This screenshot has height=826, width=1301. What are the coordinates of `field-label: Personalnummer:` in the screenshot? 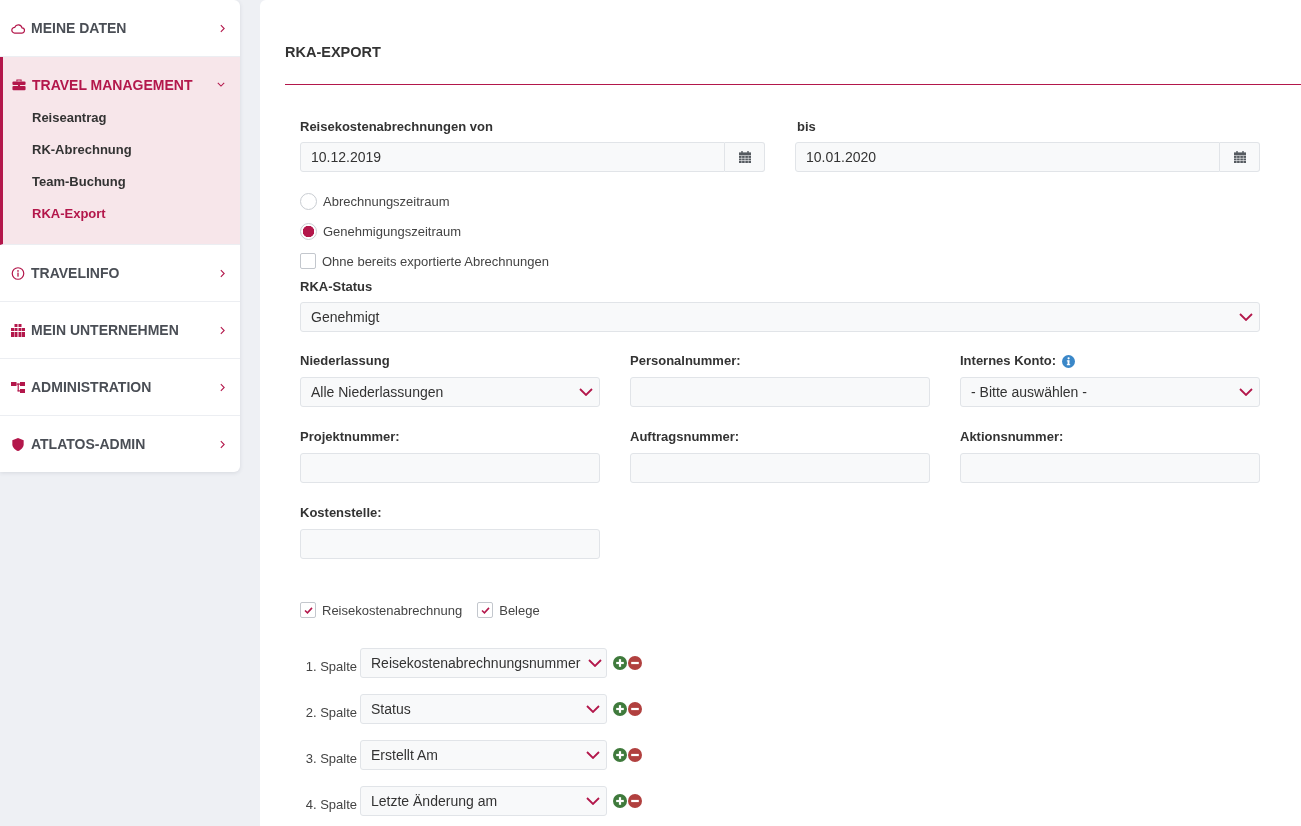 It's located at (685, 361).